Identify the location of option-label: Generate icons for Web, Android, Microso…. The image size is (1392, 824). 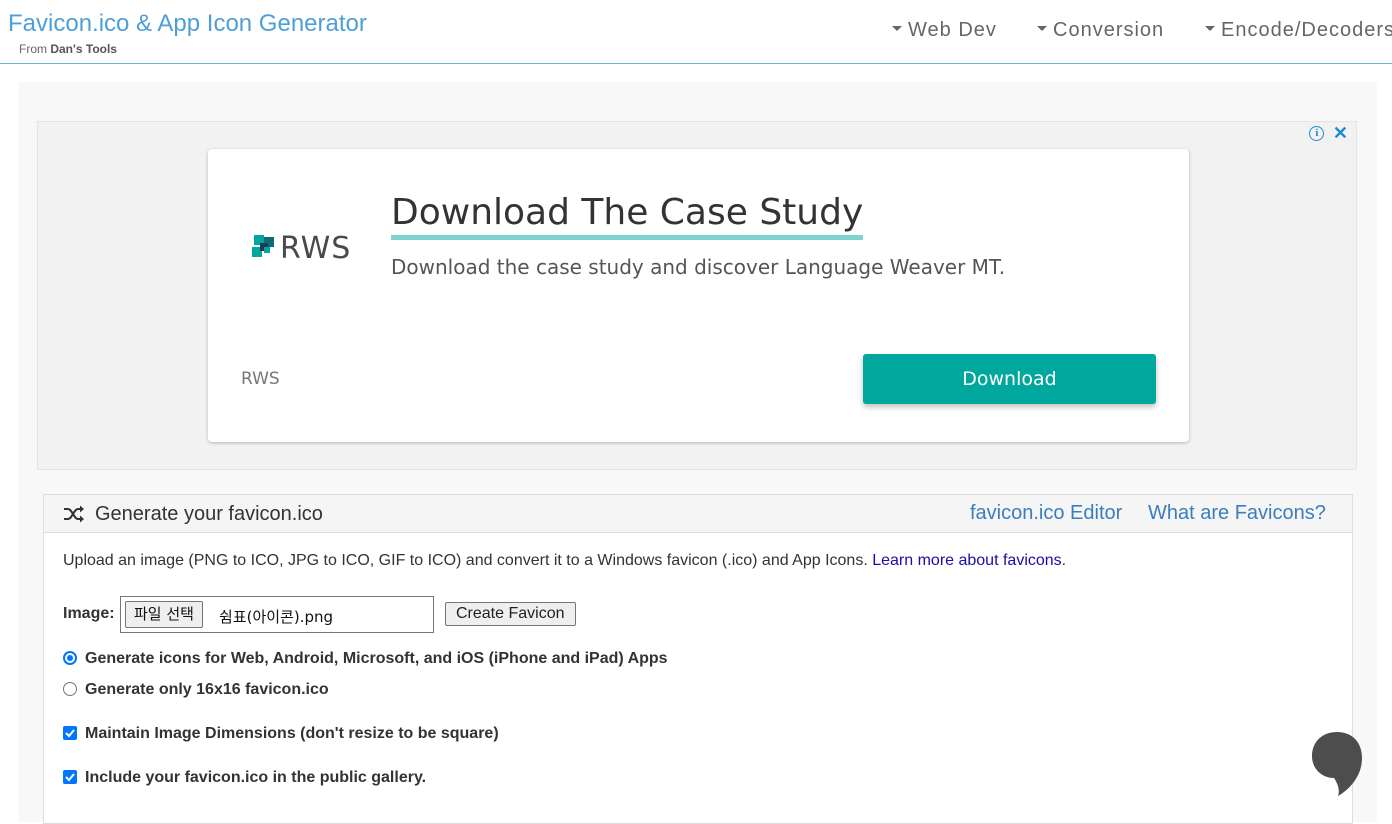
(376, 658).